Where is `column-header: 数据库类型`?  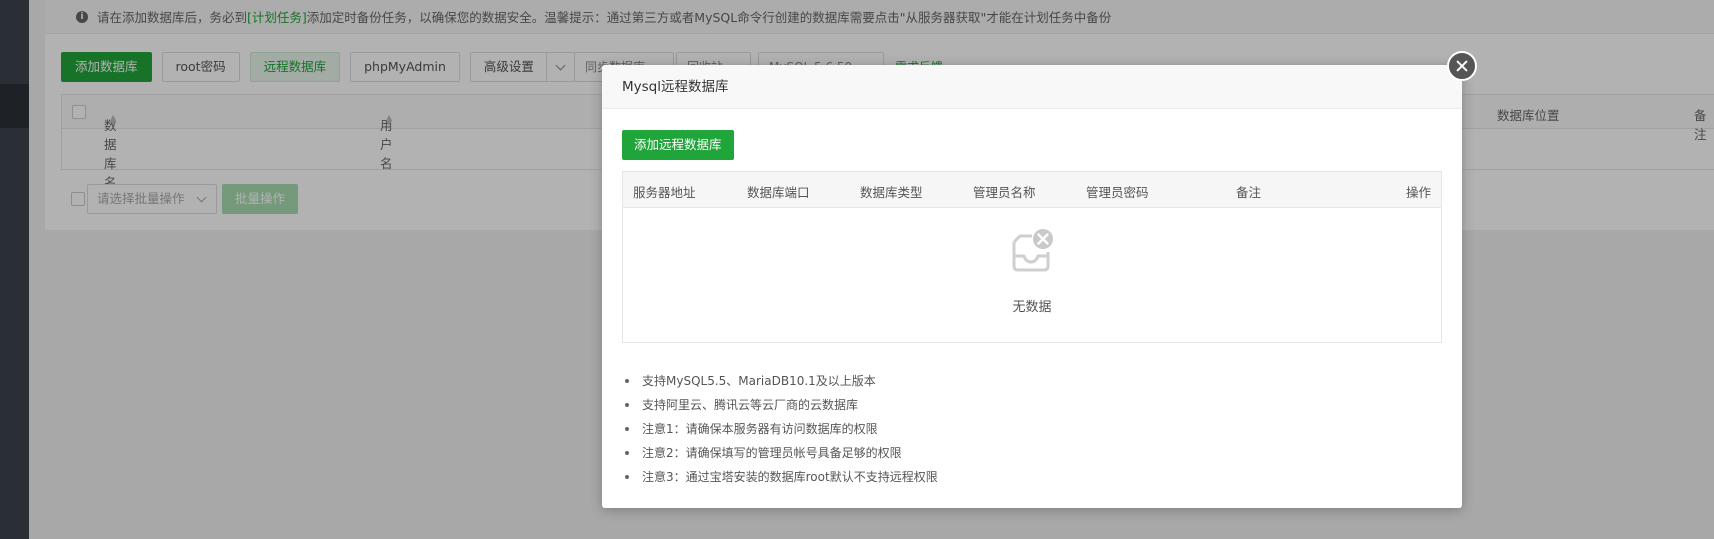
column-header: 数据库类型 is located at coordinates (891, 192).